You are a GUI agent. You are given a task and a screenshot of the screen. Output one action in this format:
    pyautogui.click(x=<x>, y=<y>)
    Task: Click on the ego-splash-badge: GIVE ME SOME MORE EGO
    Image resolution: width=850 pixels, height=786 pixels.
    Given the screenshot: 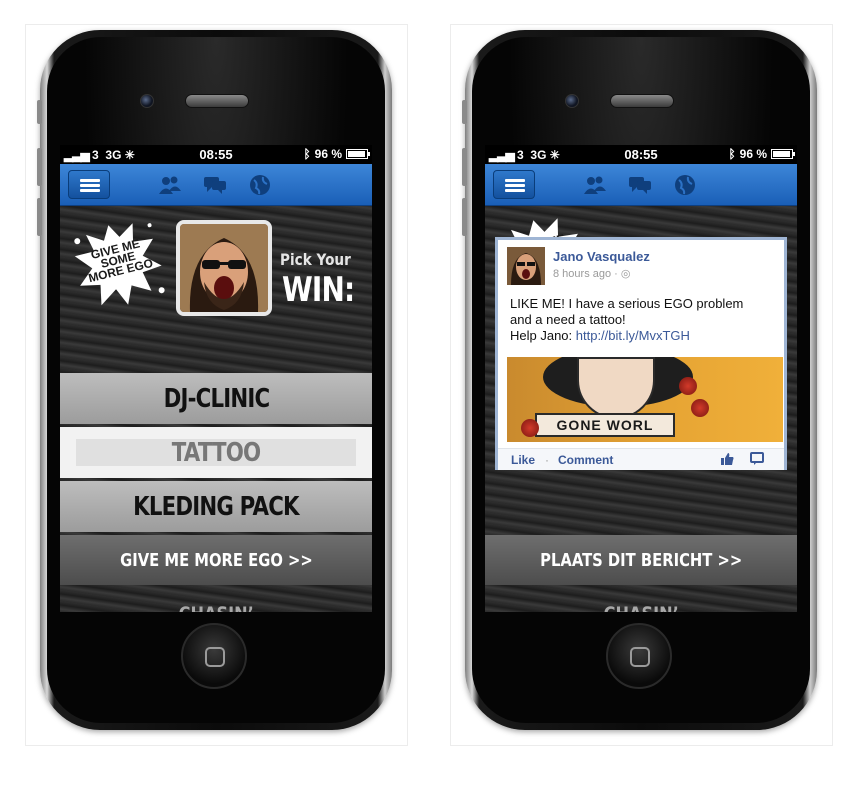 What is the action you would take?
    pyautogui.click(x=118, y=264)
    